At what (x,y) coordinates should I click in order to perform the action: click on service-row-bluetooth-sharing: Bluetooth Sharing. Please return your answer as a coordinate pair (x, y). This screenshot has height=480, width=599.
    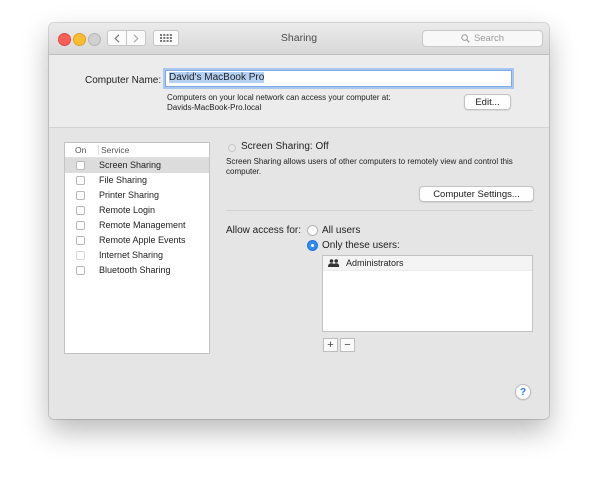
    Looking at the image, I should click on (137, 270).